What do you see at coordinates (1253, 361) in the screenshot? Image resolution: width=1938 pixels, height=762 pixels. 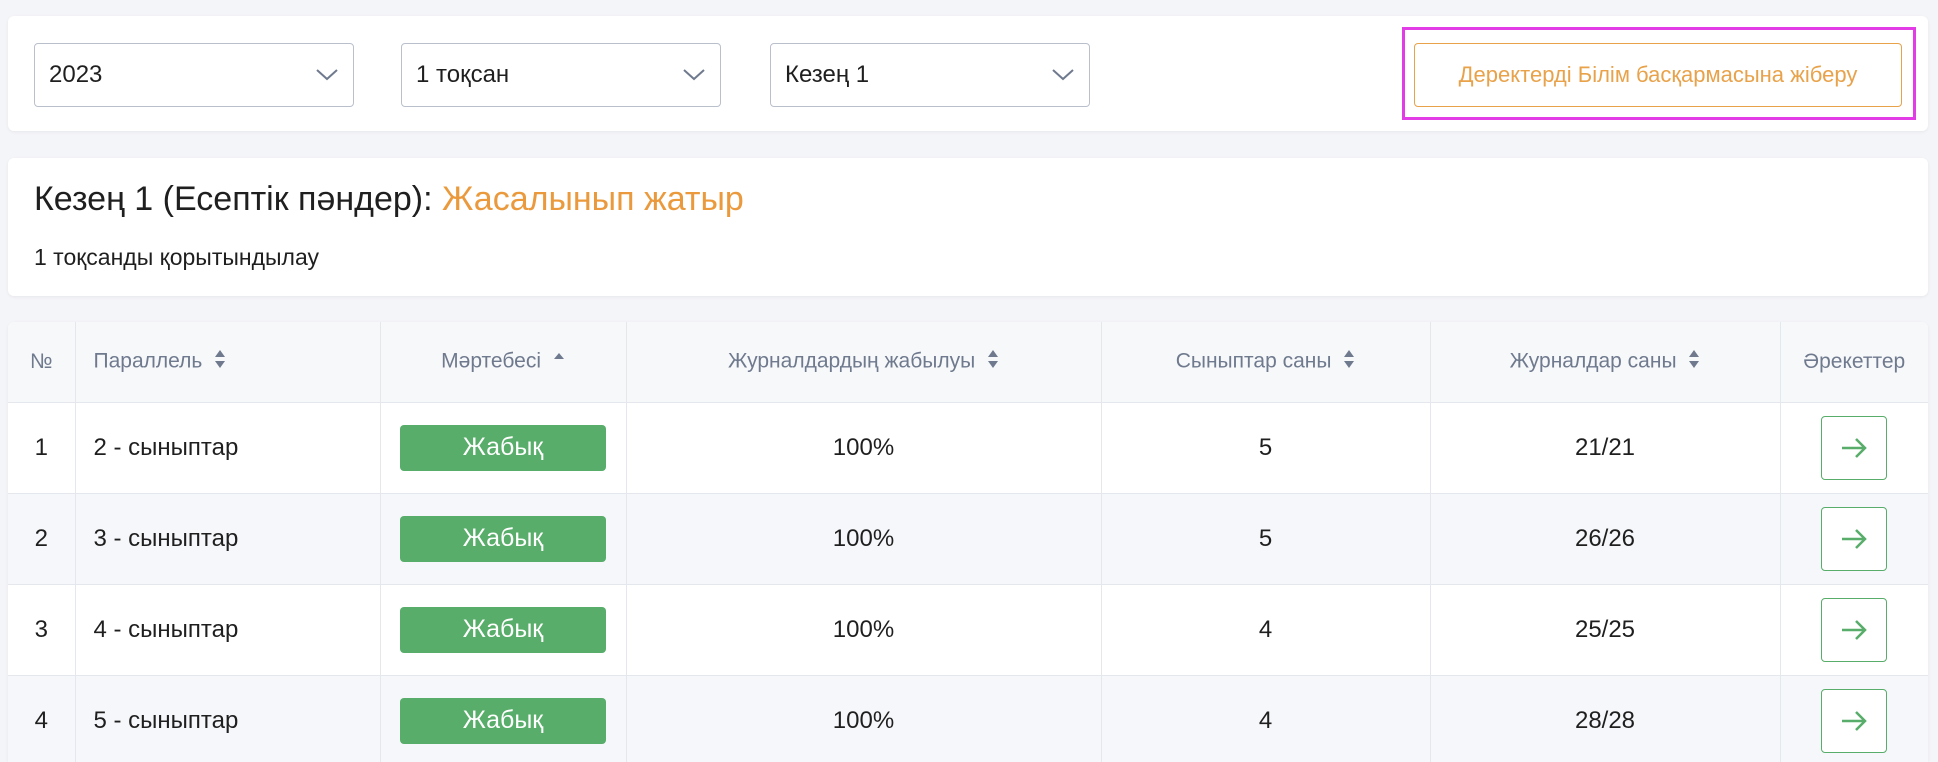 I see `header-classes-label: Сыныптар саны` at bounding box center [1253, 361].